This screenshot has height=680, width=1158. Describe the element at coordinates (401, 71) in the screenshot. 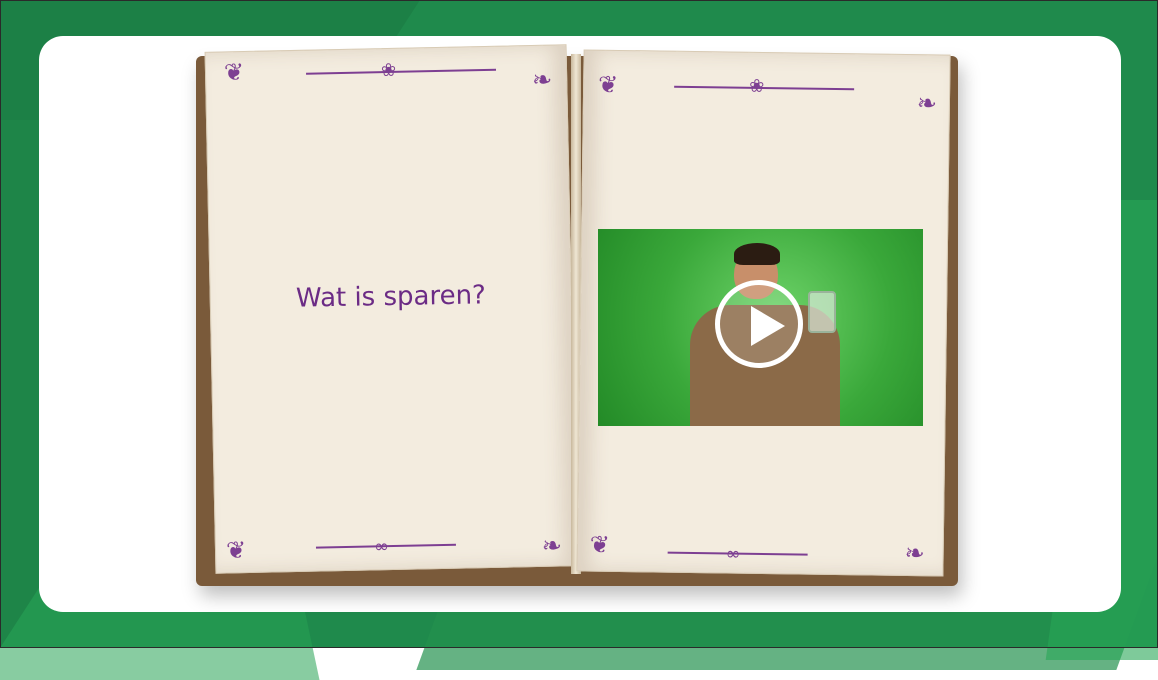

I see `divider-flourish` at that location.